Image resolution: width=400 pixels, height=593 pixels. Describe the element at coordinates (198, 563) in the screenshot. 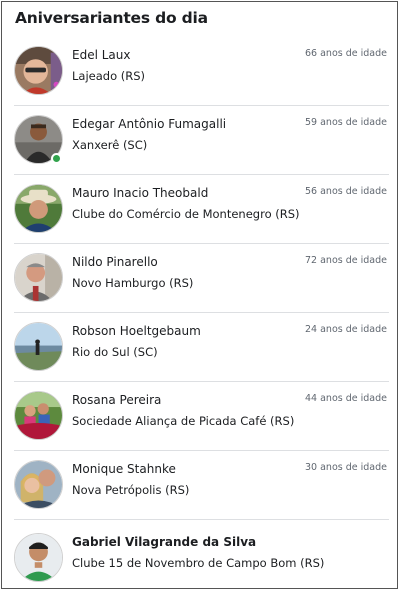

I see `person-location: Clube 15 de Novembro de Campo Bom (RS)` at that location.